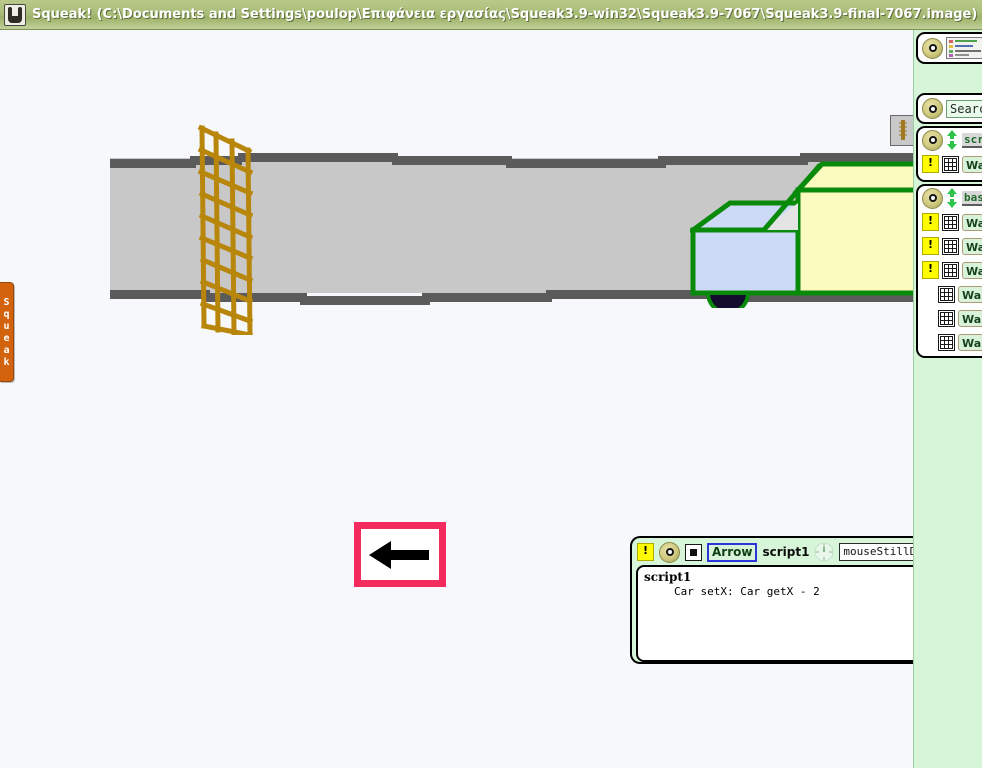 This screenshot has width=982, height=768. I want to click on viewer-flap-panel: Search scri !, so click(947, 399).